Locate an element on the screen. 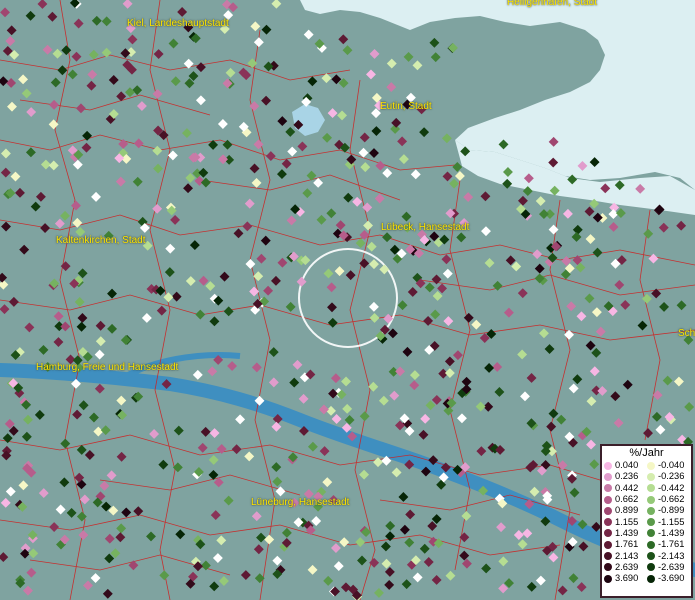 The image size is (695, 600). legend-label: 0.442 is located at coordinates (627, 487).